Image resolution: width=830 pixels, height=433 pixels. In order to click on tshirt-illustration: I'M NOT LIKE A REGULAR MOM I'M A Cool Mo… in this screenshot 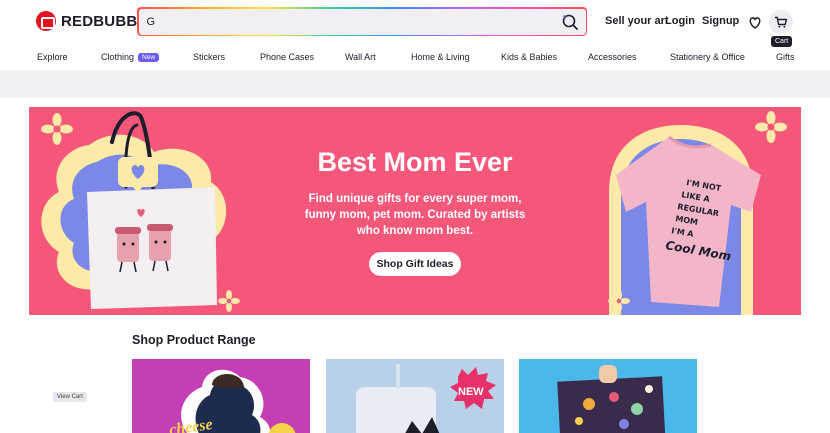, I will do `click(697, 213)`.